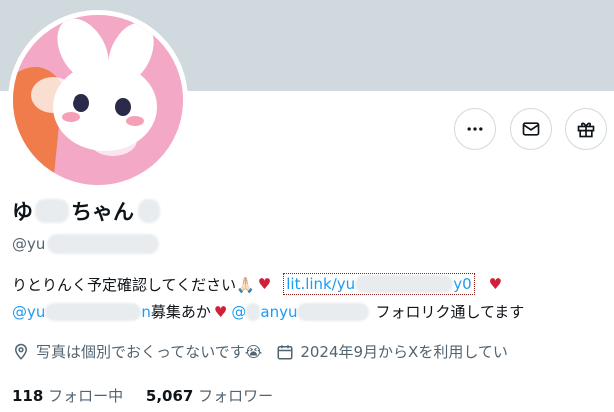  I want to click on location-text: 写真は個別でおくってないです😭, so click(149, 352).